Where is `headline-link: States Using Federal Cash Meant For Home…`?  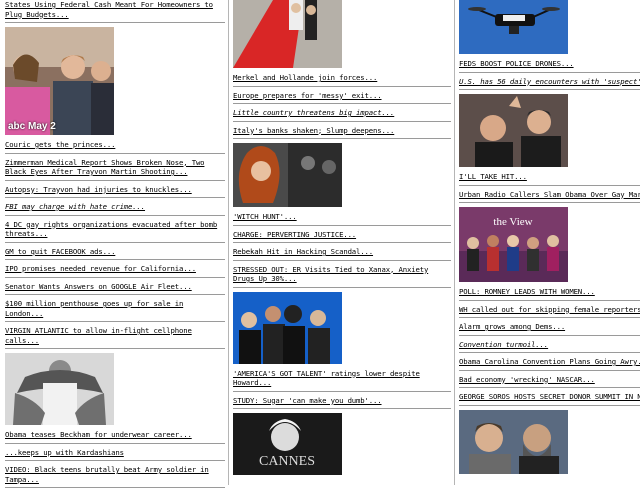
headline-link: States Using Federal Cash Meant For Home… is located at coordinates (115, 11).